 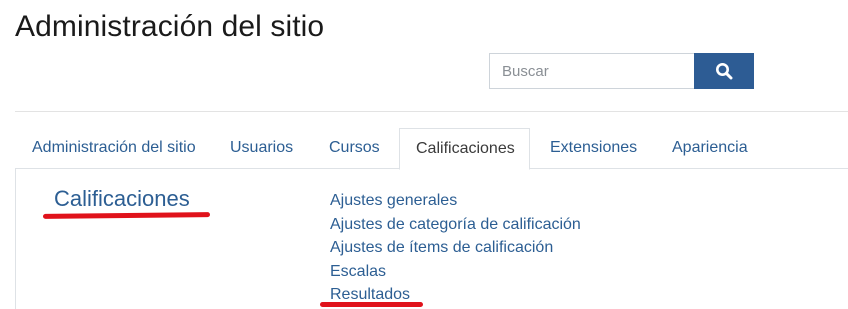 What do you see at coordinates (261, 148) in the screenshot?
I see `tab-usuarios: Usuarios` at bounding box center [261, 148].